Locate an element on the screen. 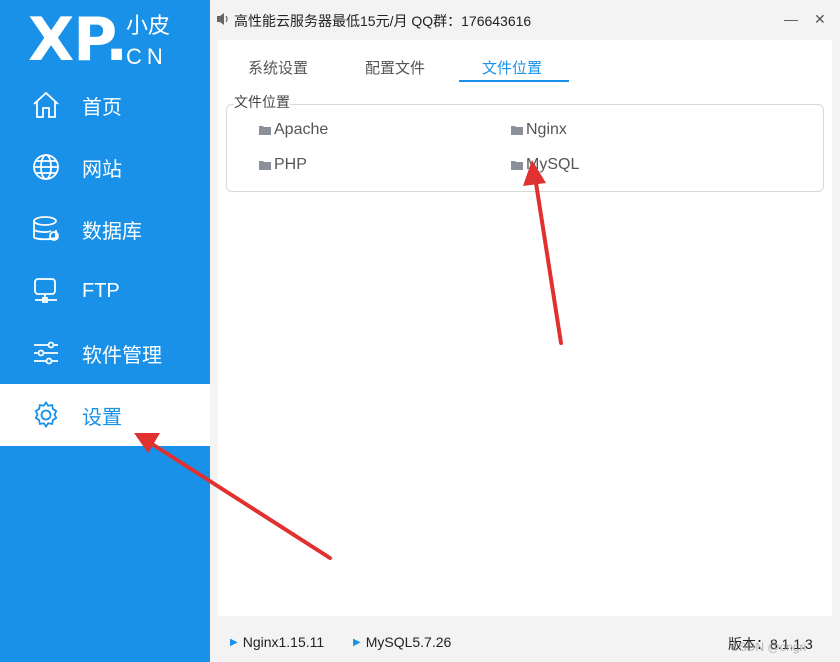 The image size is (840, 662). gear-icon is located at coordinates (46, 415).